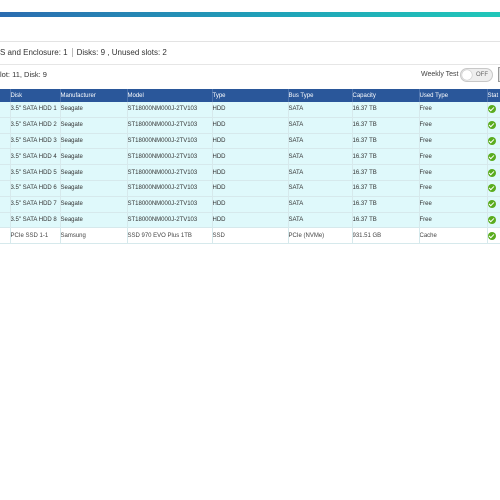 This screenshot has height=500, width=500. I want to click on column-header-used-type: Used Type, so click(453, 95).